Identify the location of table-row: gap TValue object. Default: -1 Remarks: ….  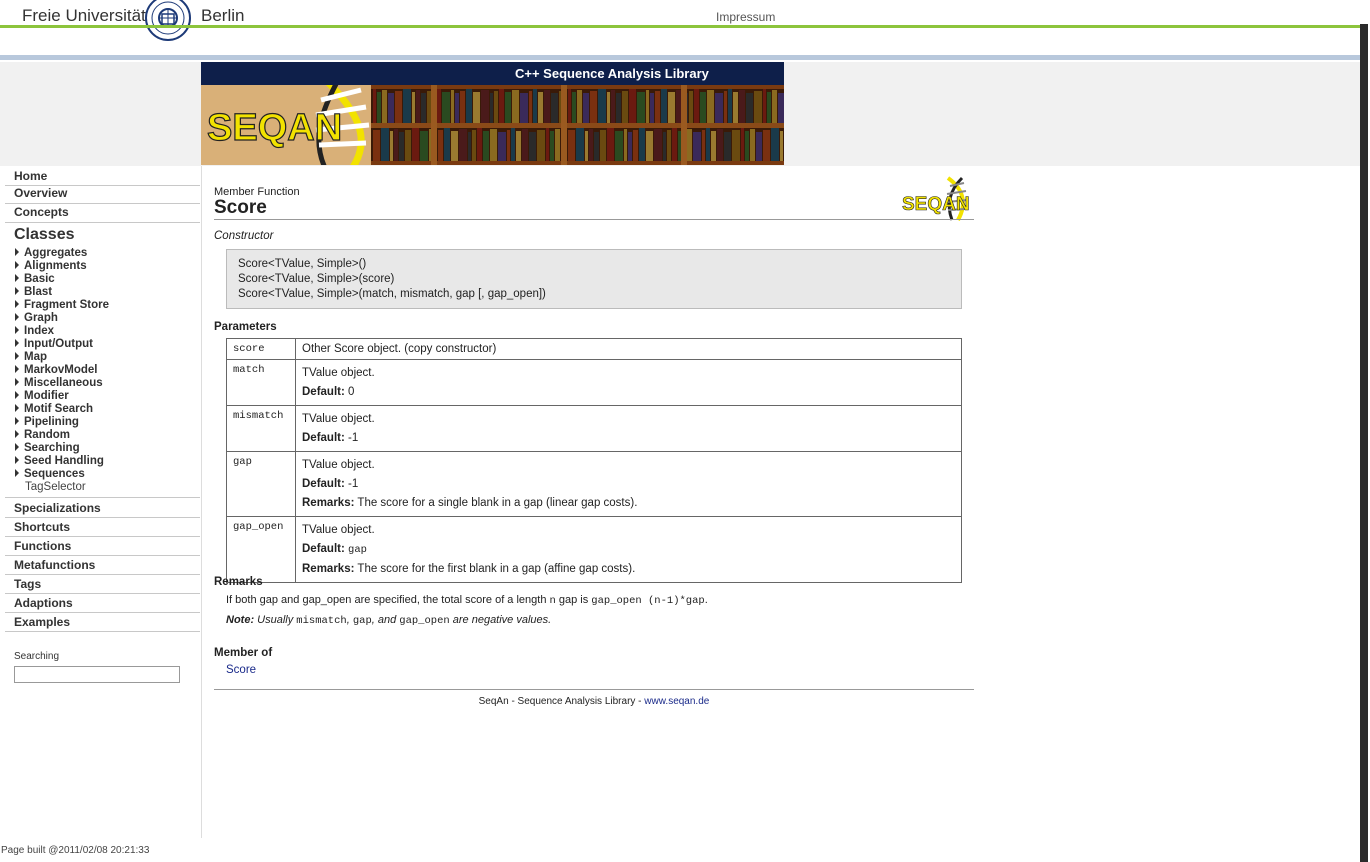
(594, 484).